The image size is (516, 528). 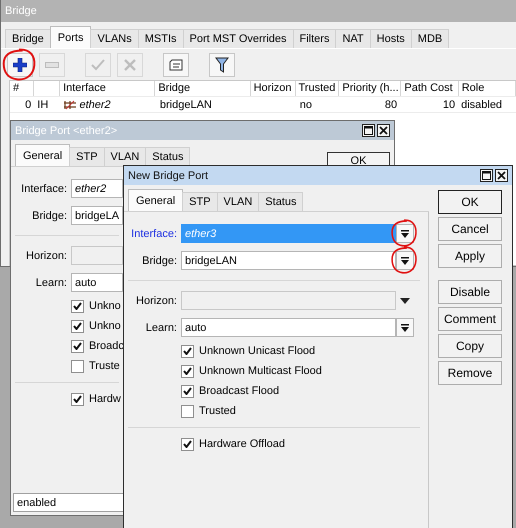 I want to click on minus-icon, so click(x=52, y=65).